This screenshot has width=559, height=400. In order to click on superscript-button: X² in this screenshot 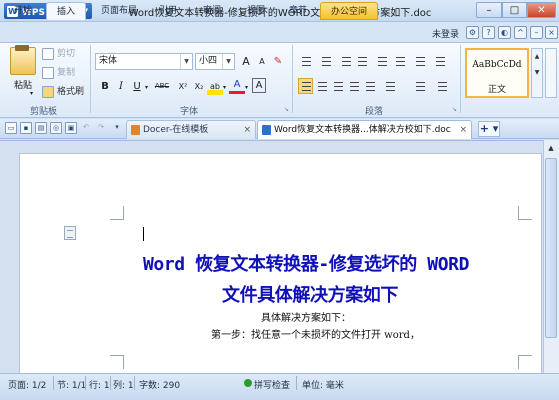, I will do `click(183, 86)`.